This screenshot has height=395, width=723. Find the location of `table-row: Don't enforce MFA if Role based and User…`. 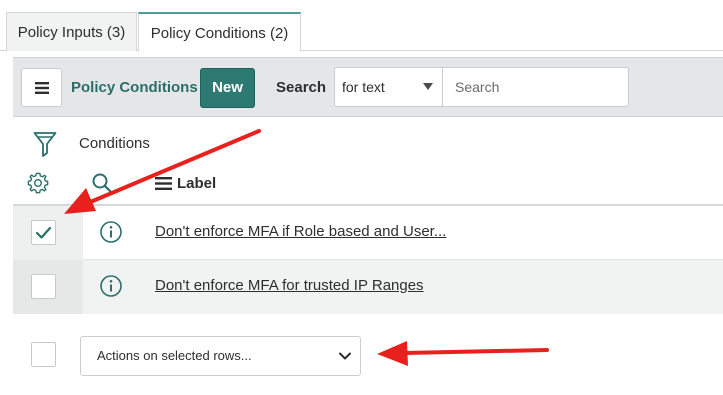

table-row: Don't enforce MFA if Role based and User… is located at coordinates (368, 233).